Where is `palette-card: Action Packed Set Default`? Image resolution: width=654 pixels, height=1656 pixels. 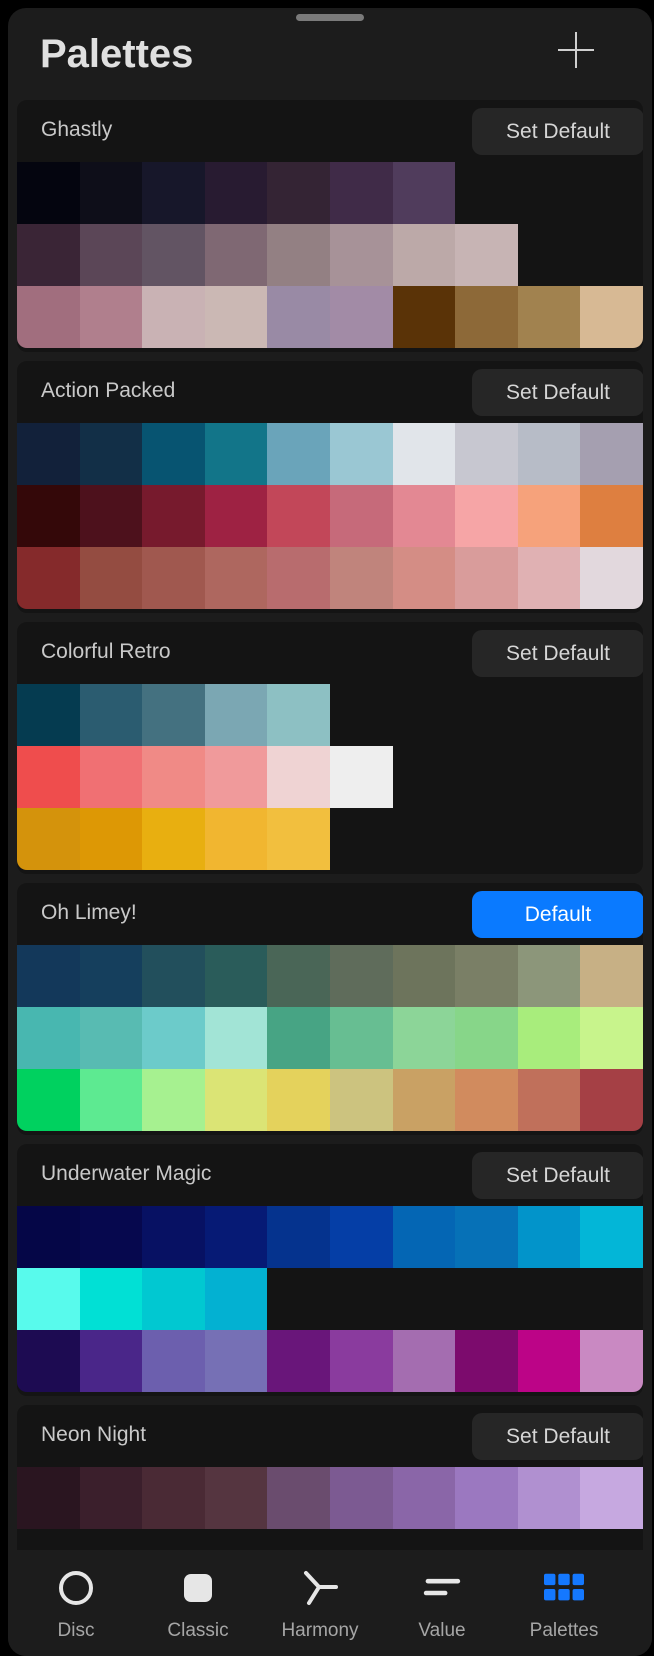
palette-card: Action Packed Set Default is located at coordinates (330, 487).